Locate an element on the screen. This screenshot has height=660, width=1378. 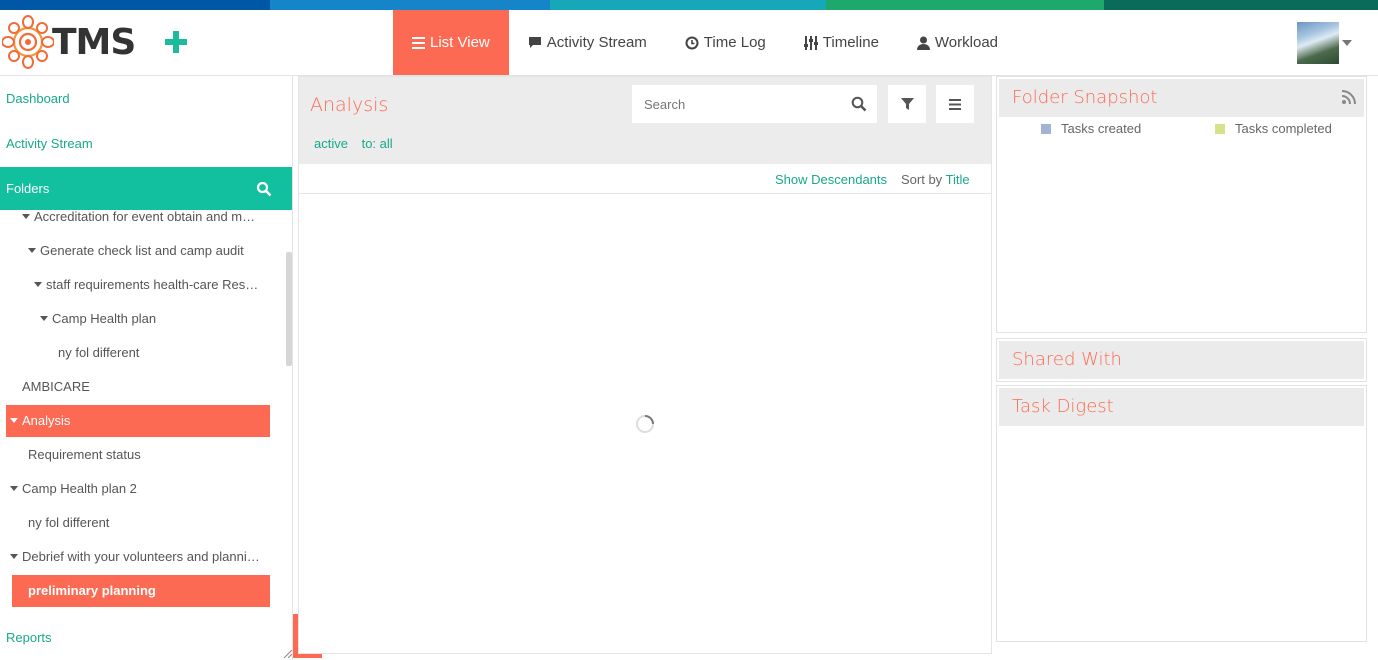
nav-time-log: Time Log is located at coordinates (725, 42).